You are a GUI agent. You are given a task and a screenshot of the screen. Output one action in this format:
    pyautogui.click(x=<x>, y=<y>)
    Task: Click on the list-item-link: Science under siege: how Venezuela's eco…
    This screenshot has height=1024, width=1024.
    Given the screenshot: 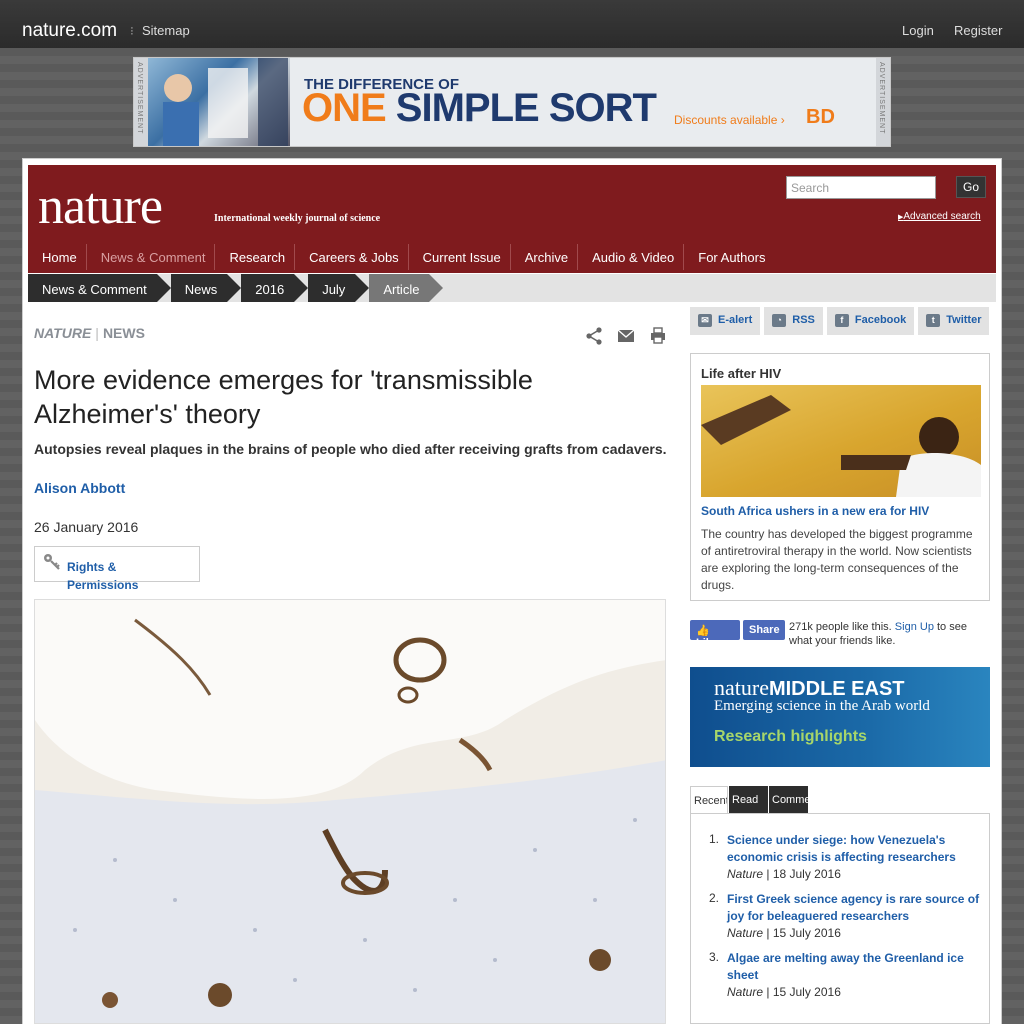 What is the action you would take?
    pyautogui.click(x=855, y=849)
    